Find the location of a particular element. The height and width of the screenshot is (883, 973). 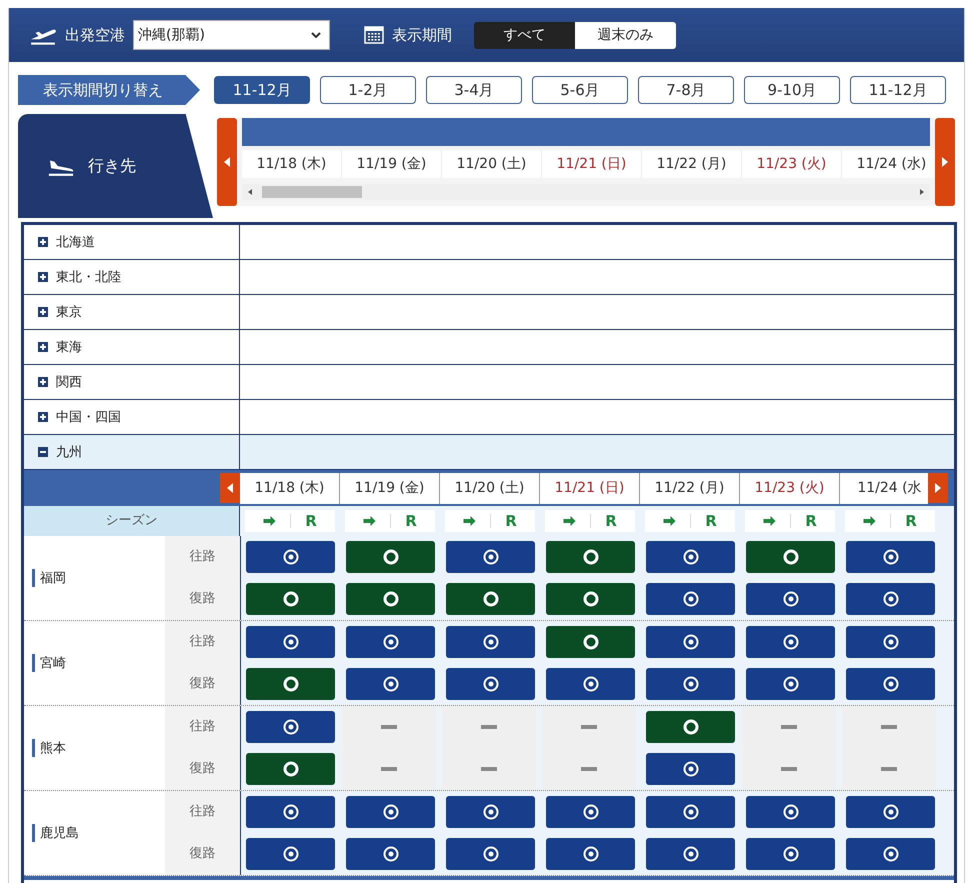

departure-label: 出発空港 is located at coordinates (95, 35).